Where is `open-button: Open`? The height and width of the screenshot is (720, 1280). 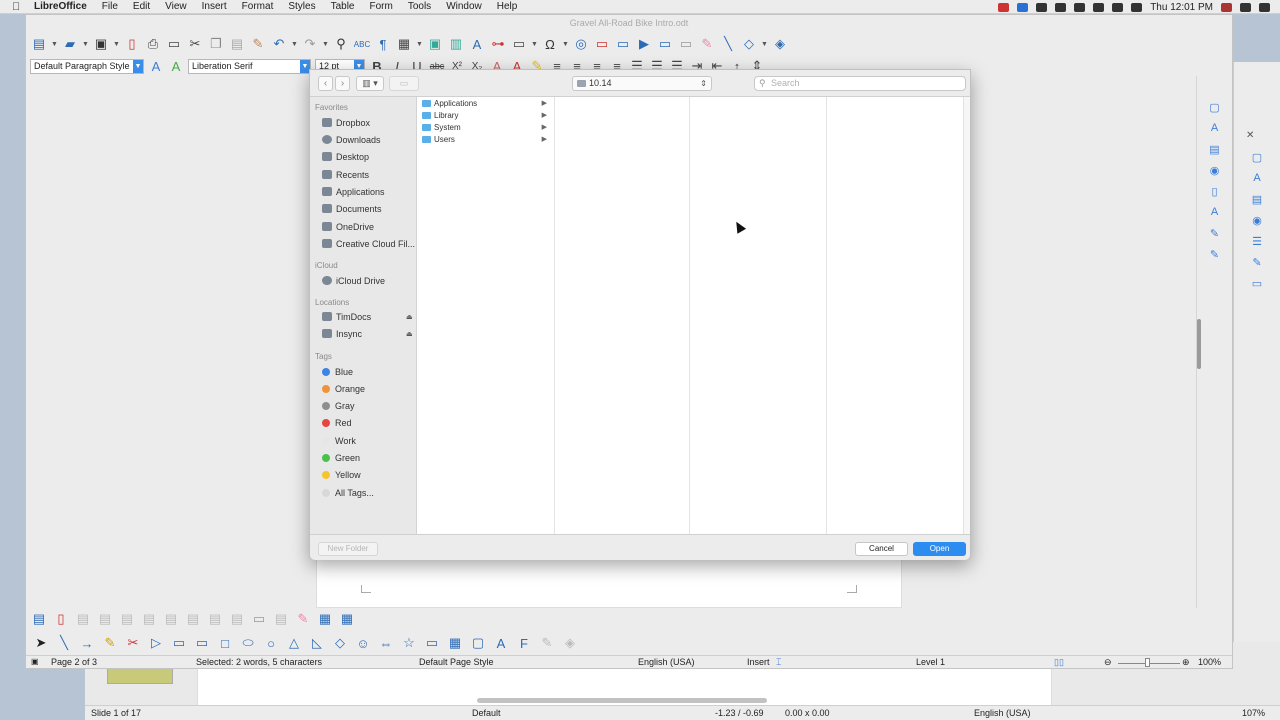
open-button: Open is located at coordinates (939, 549).